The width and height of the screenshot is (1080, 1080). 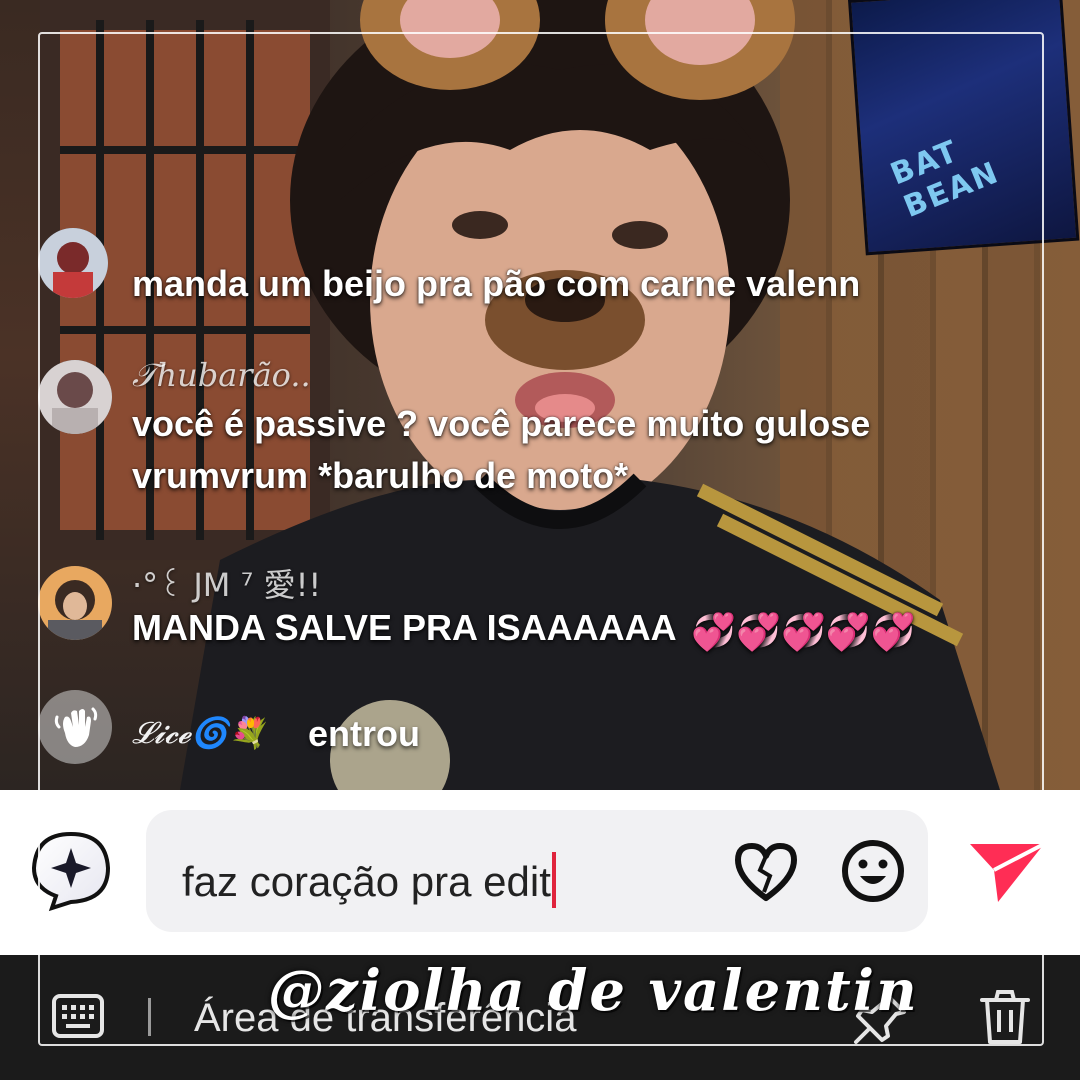 I want to click on comment-input-text: faz coração pra edit, so click(x=369, y=880).